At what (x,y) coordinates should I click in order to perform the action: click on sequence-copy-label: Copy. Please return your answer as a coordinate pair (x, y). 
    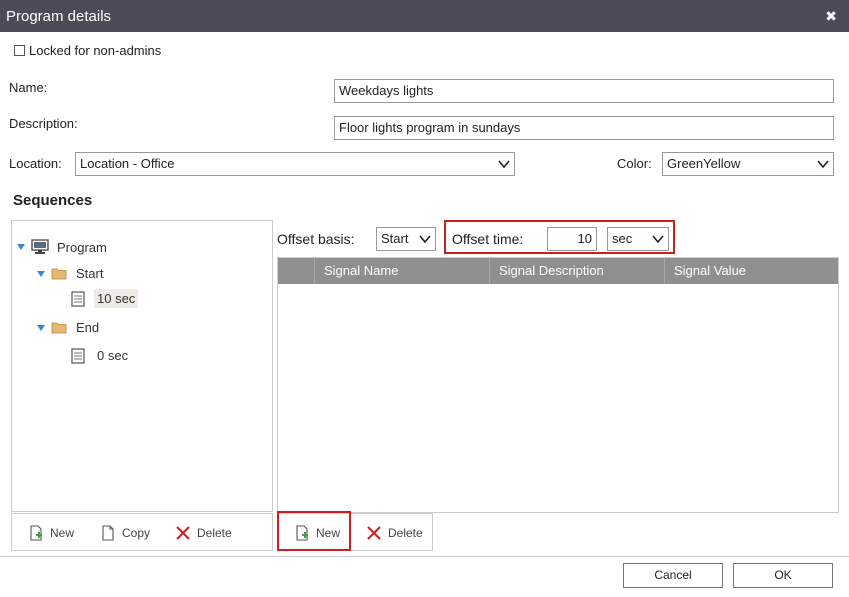
    Looking at the image, I should click on (136, 533).